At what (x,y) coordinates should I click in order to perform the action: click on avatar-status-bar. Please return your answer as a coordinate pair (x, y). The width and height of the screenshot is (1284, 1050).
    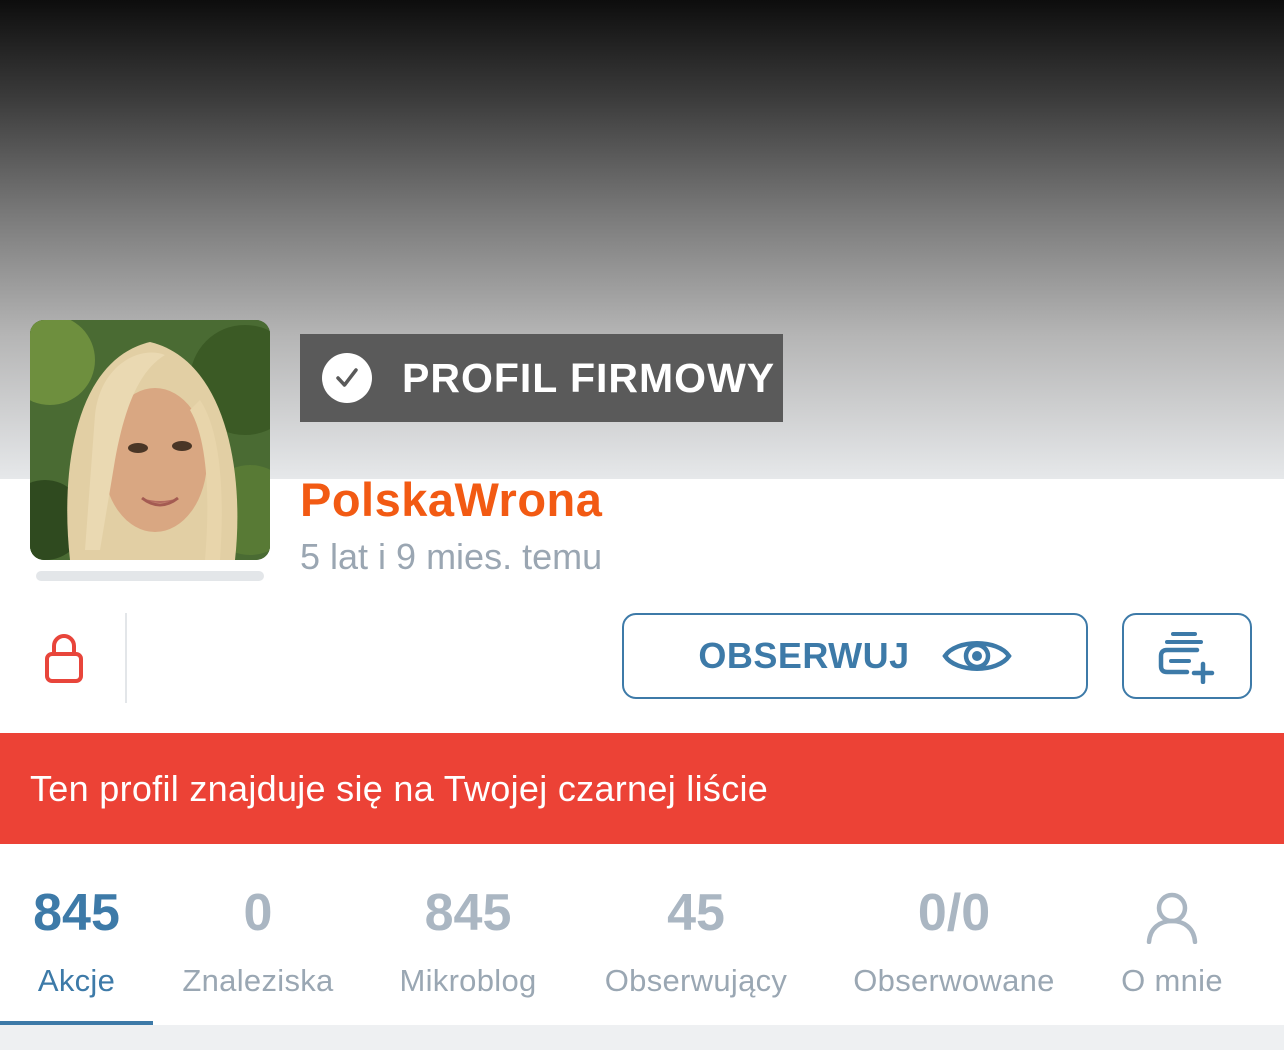
    Looking at the image, I should click on (150, 576).